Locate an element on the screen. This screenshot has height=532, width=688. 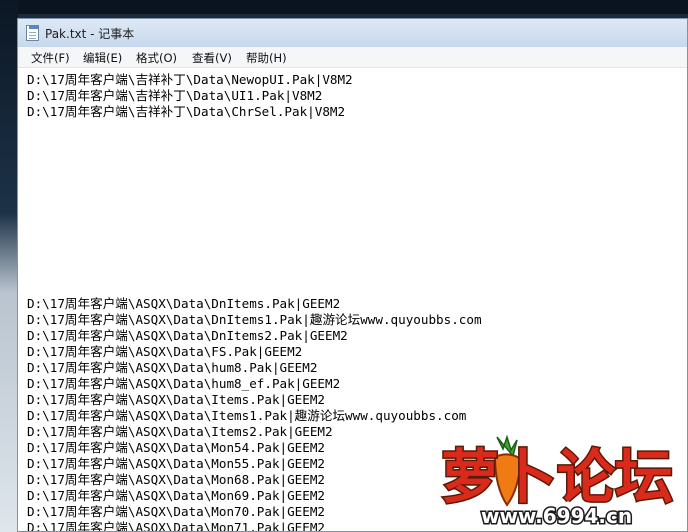
menu-bar: 文件(F) 编辑(E) 格式(O) 查看(V) 帮助(H) is located at coordinates (352, 57).